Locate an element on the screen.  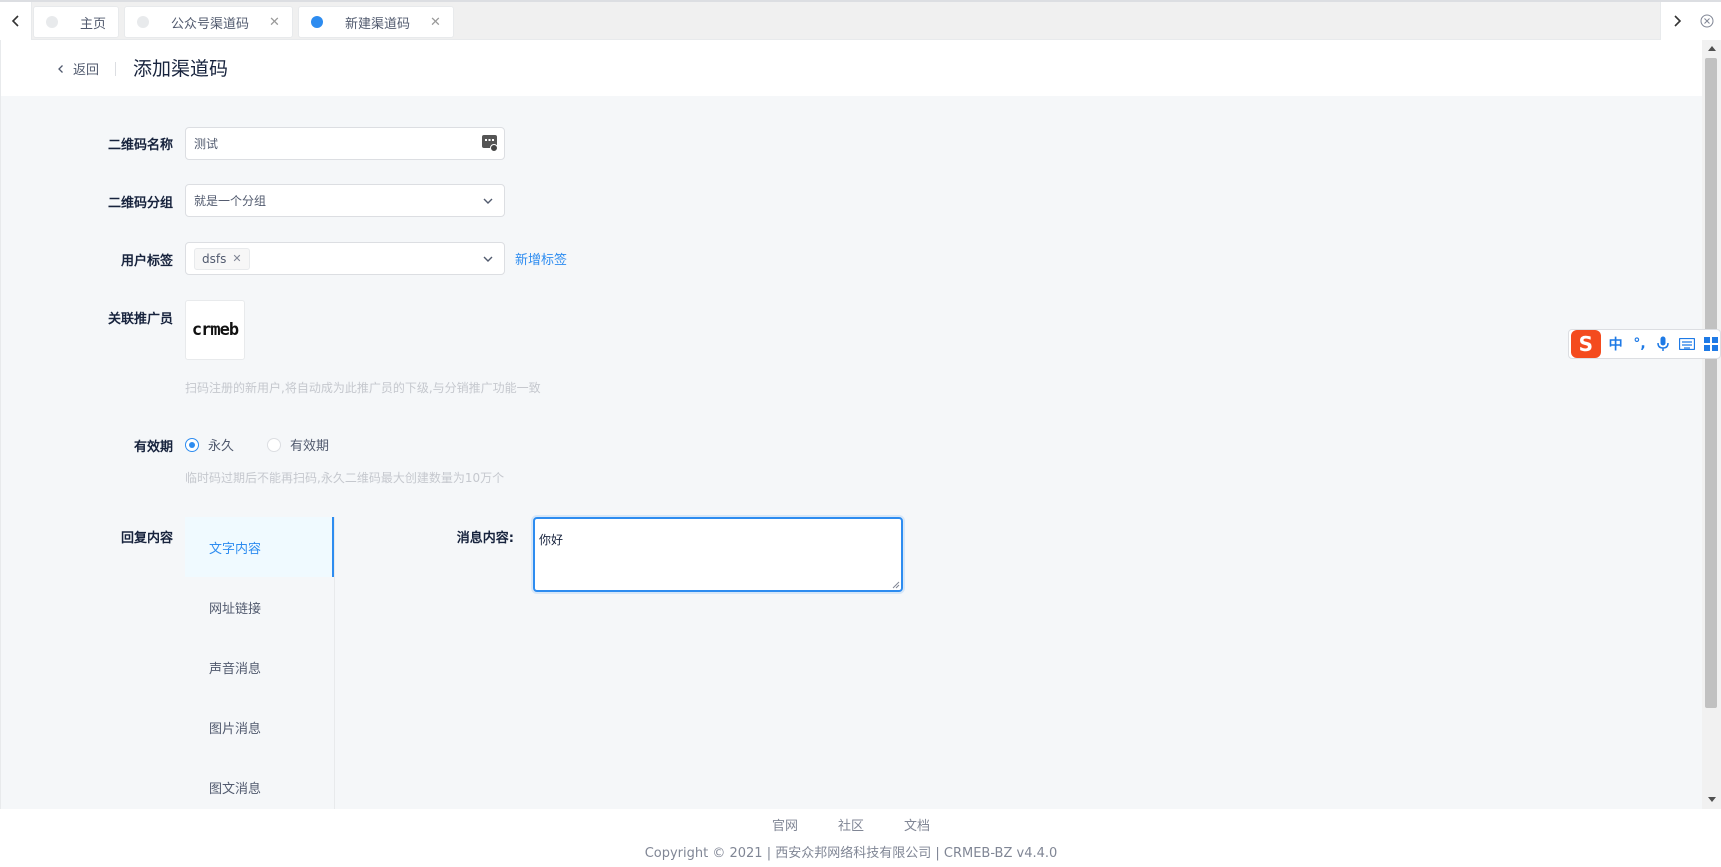
radio-label: 永久 is located at coordinates (221, 446).